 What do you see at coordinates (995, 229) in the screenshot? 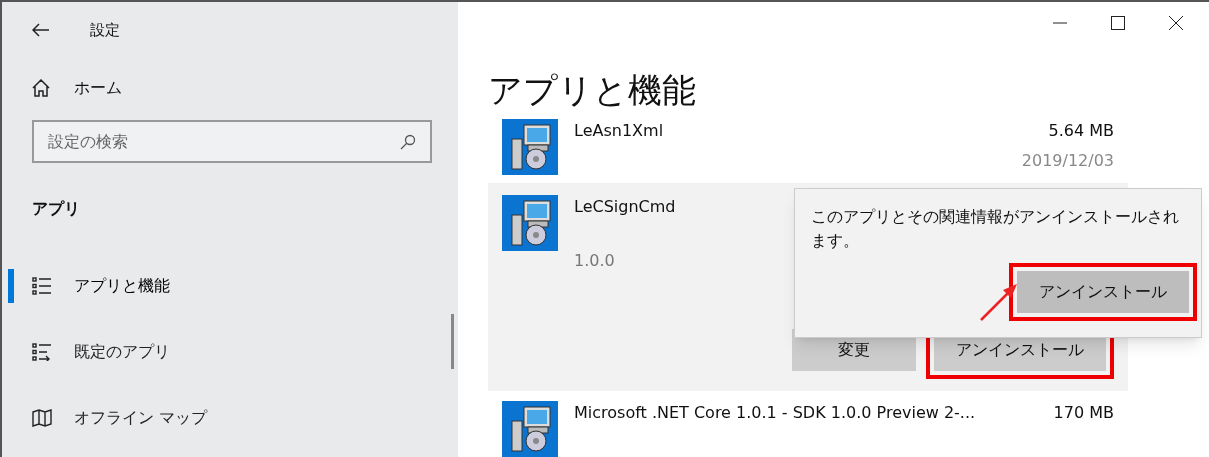
I see `popup-message: このアプリとその関連情報がアンインストールされます。` at bounding box center [995, 229].